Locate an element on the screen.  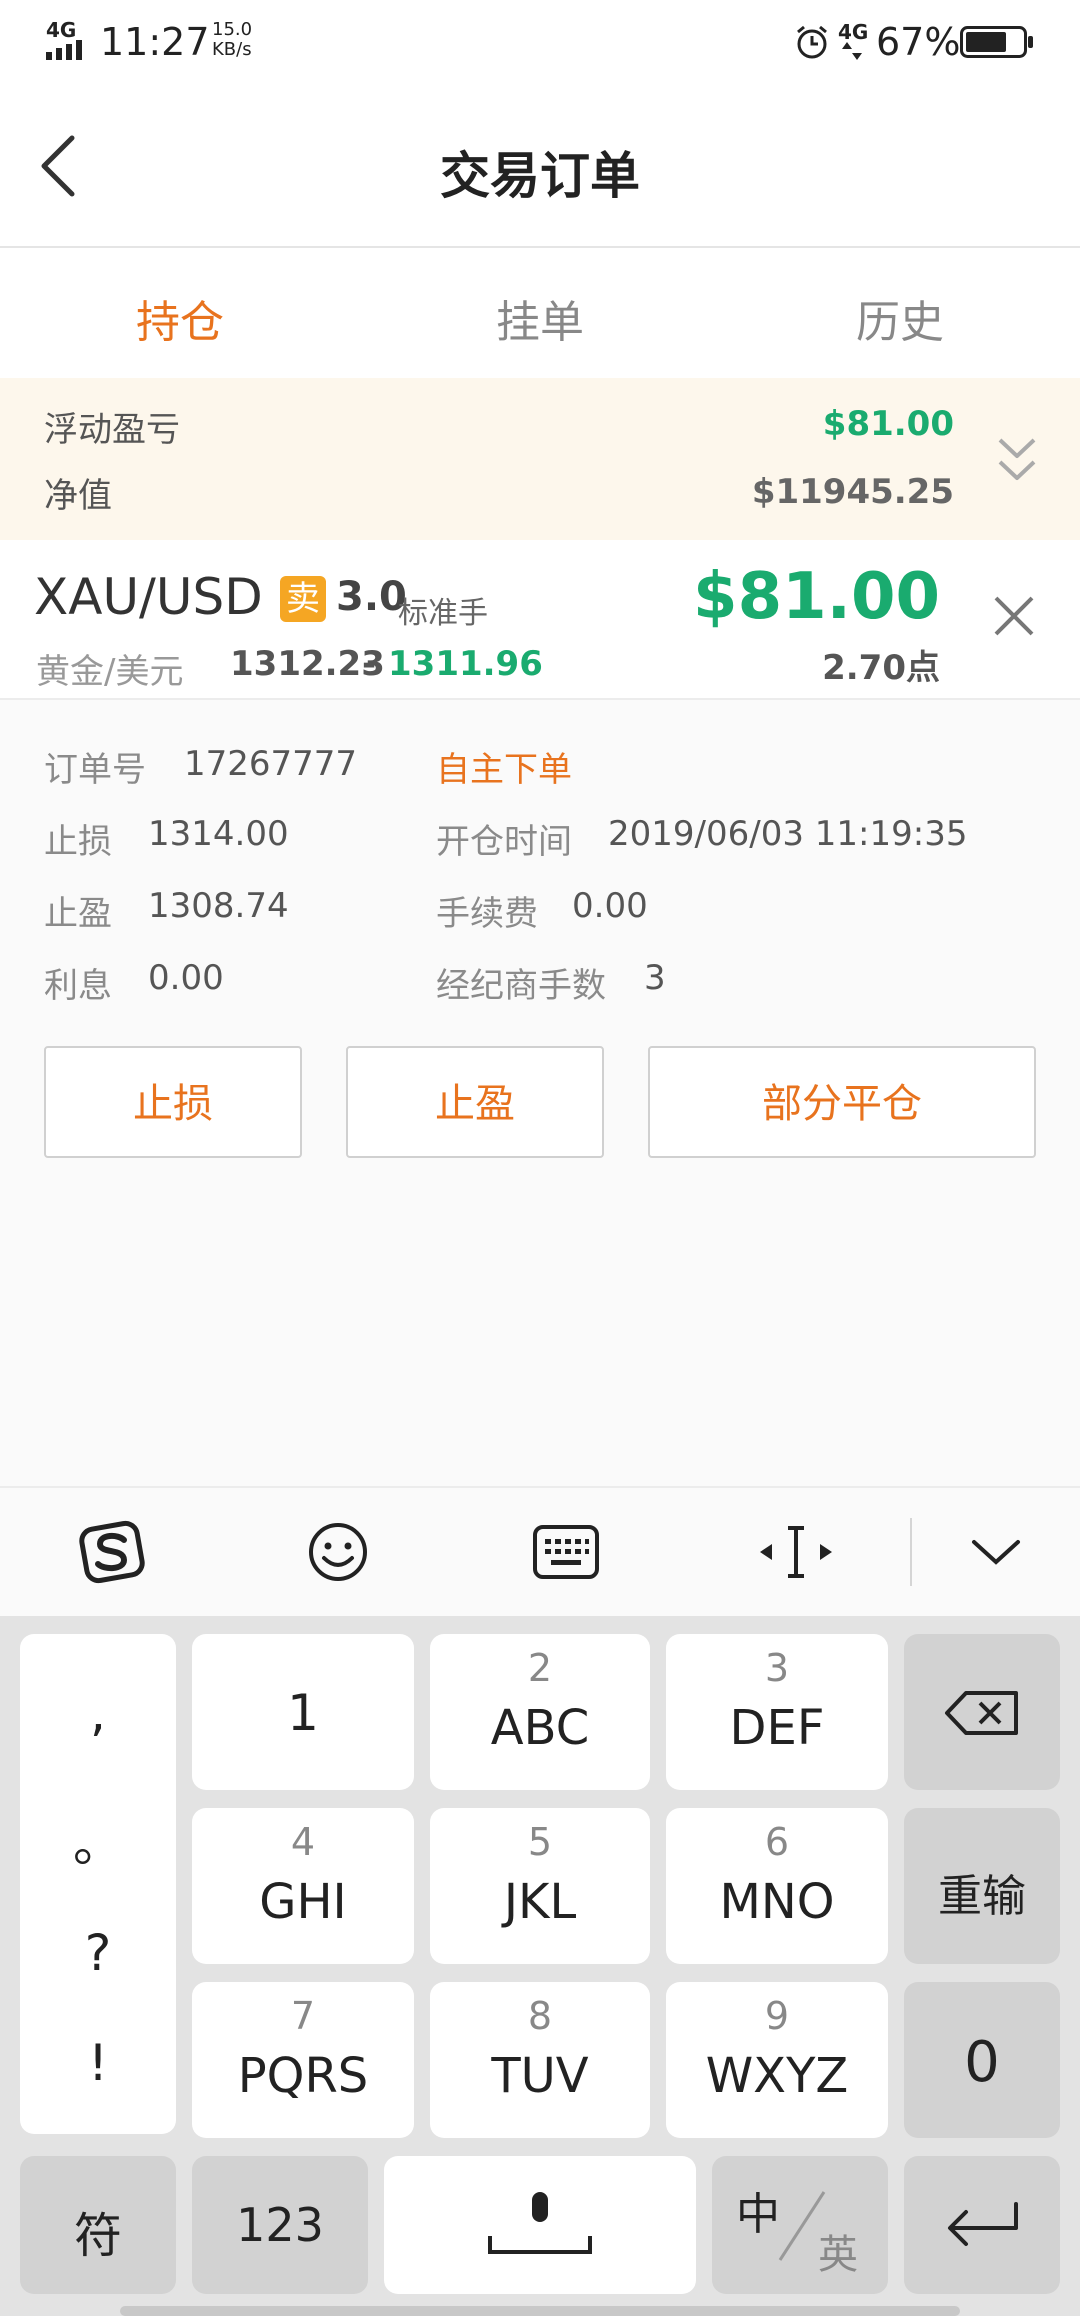
page-title: 交易订单 is located at coordinates (540, 176).